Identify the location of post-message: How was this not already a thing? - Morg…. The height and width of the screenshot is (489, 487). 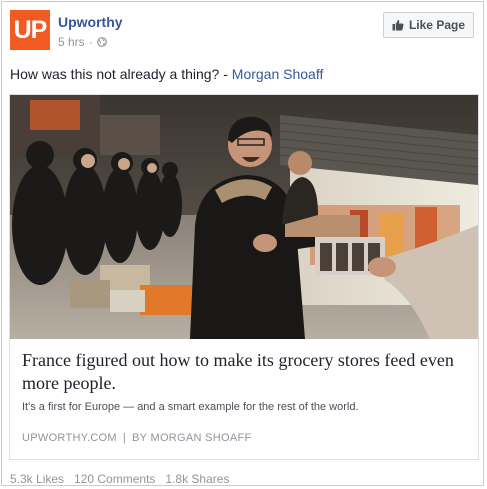
(166, 74).